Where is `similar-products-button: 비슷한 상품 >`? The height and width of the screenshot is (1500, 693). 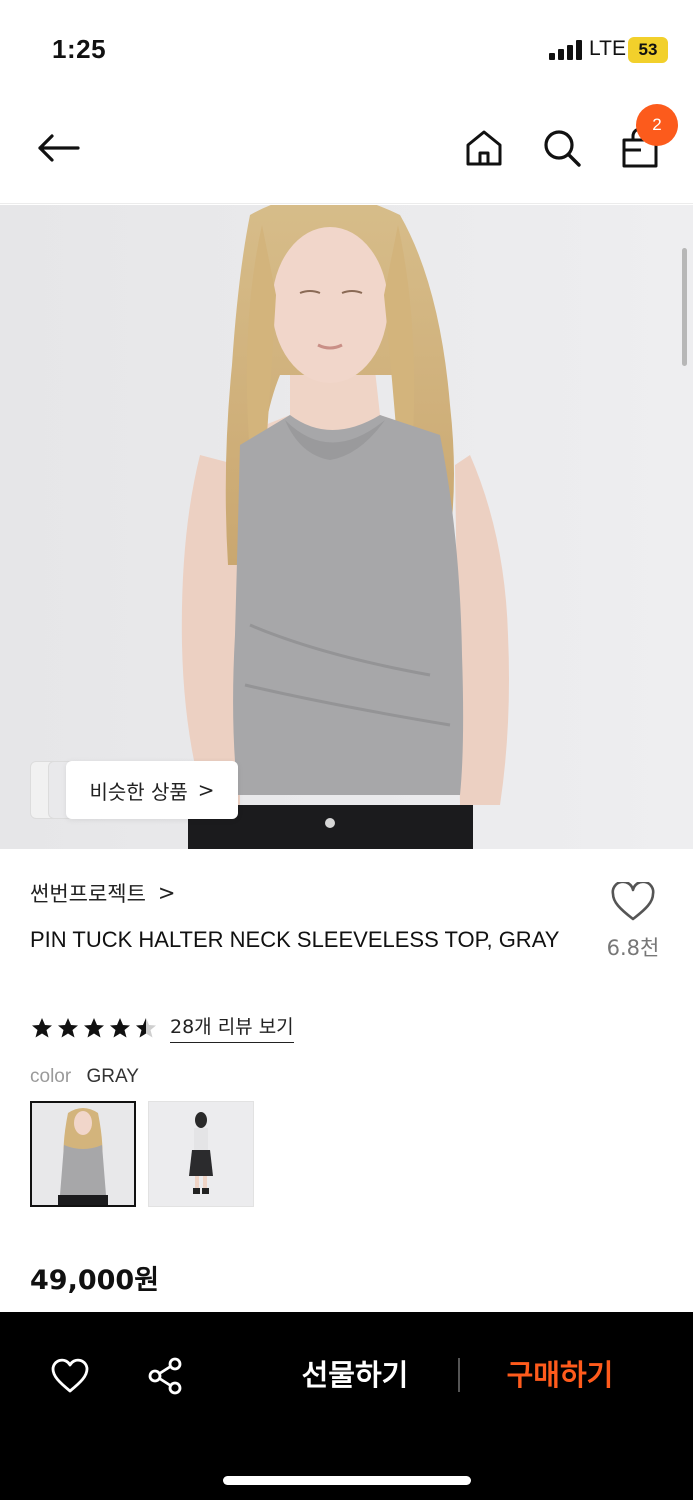 similar-products-button: 비슷한 상품 > is located at coordinates (152, 790).